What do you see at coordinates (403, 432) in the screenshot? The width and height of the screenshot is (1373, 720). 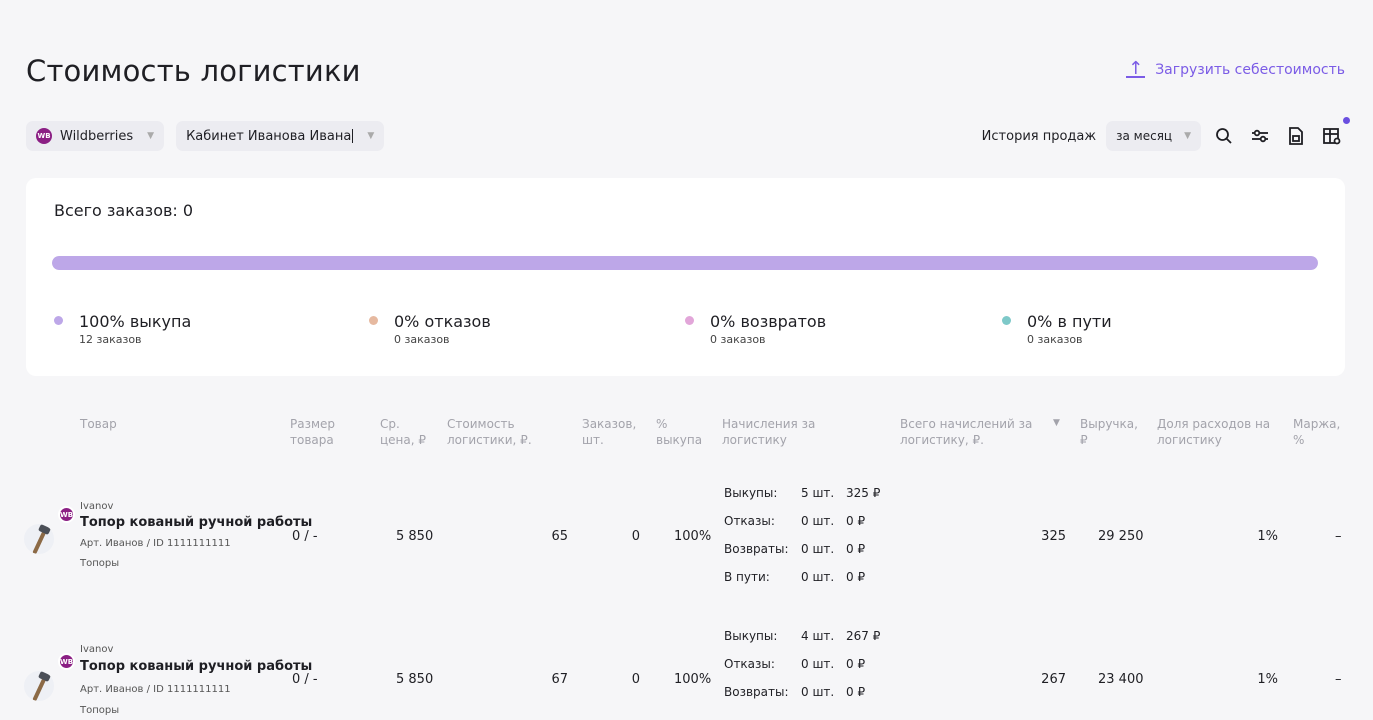 I see `col-avg-price: Ср. цена, ₽` at bounding box center [403, 432].